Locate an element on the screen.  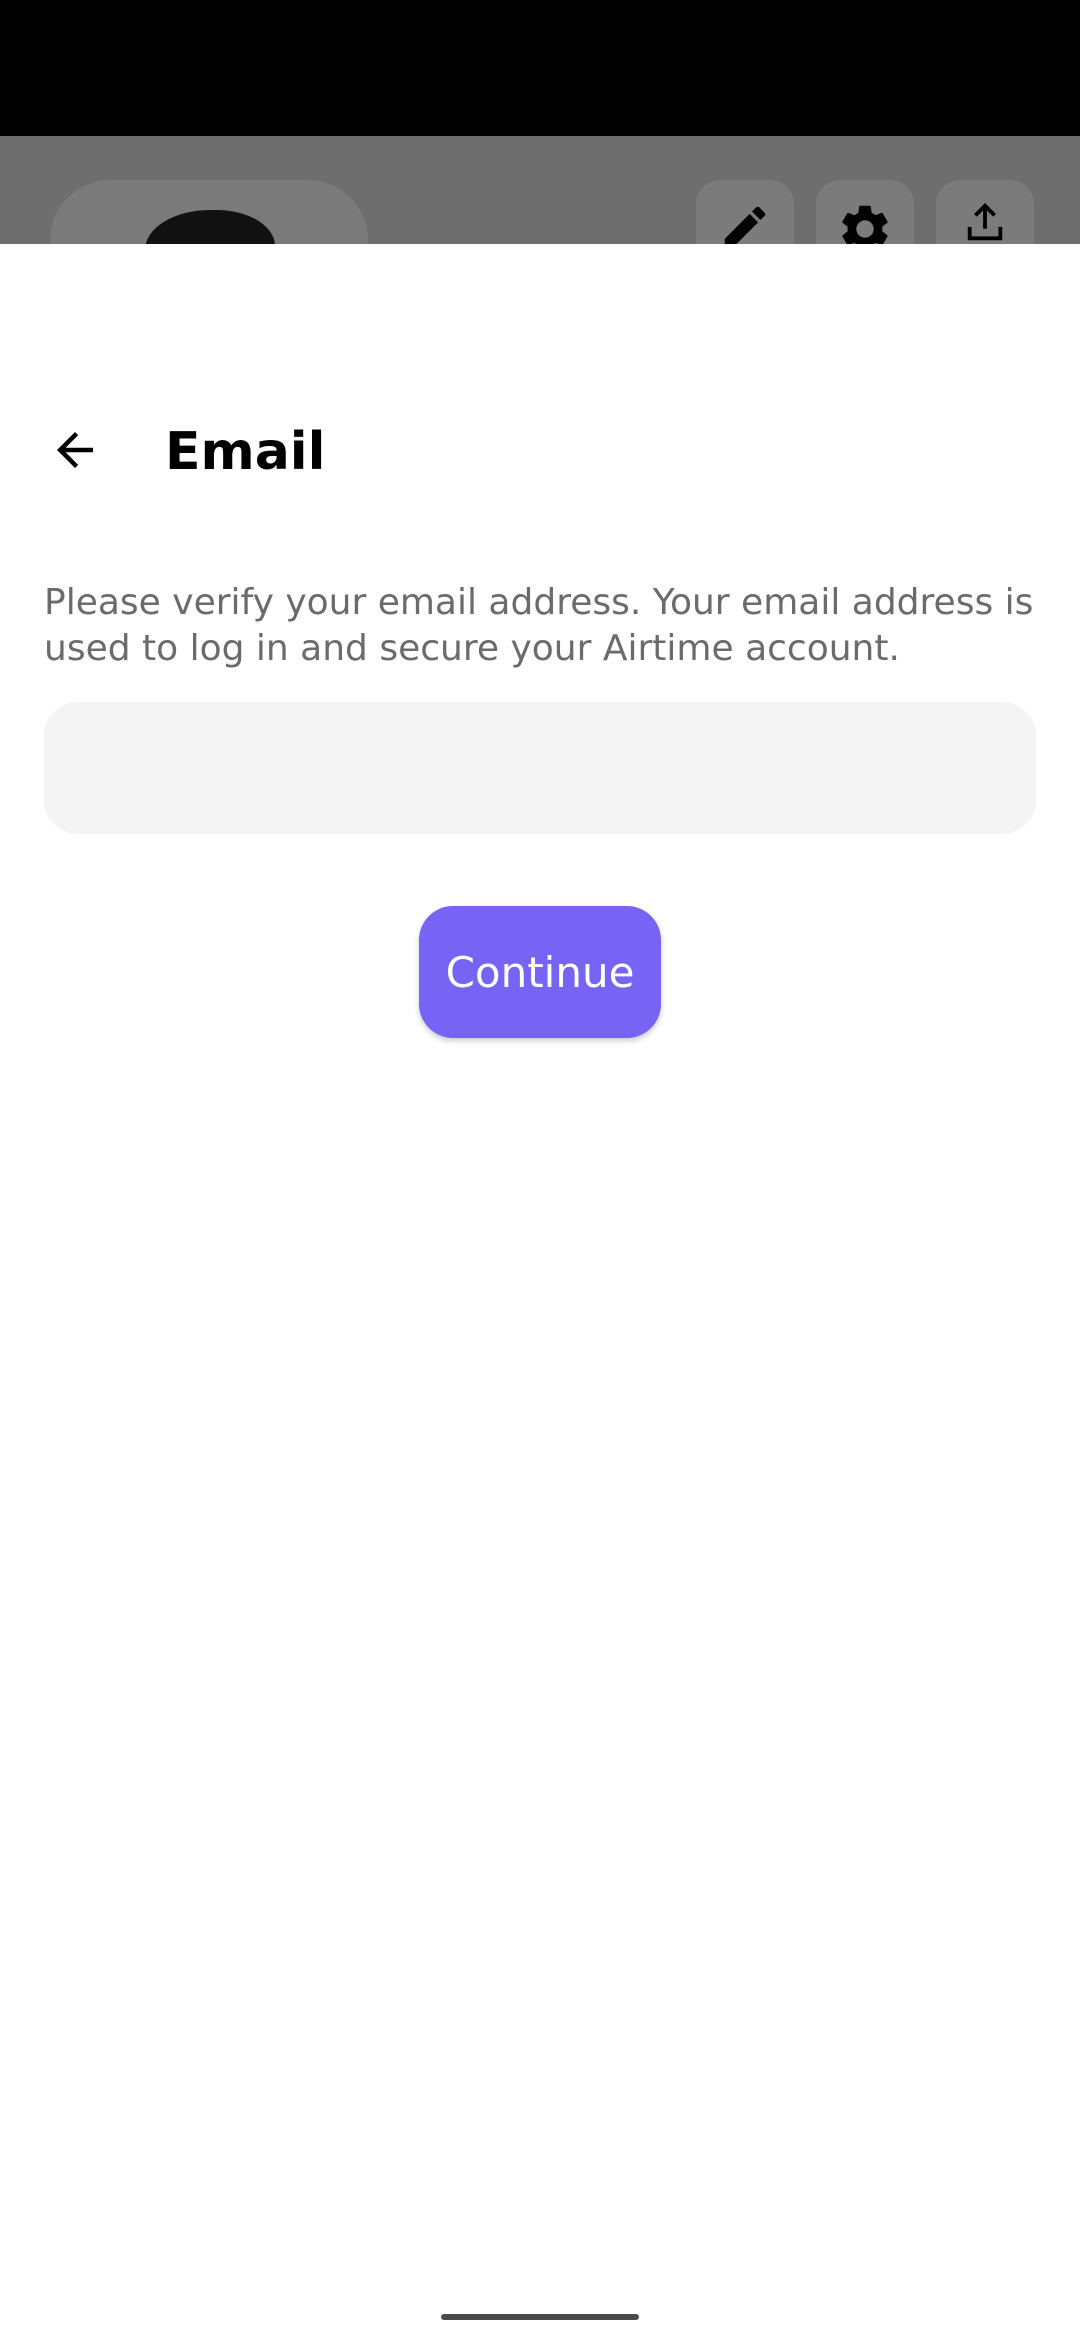
continue-button: Continue is located at coordinates (540, 972).